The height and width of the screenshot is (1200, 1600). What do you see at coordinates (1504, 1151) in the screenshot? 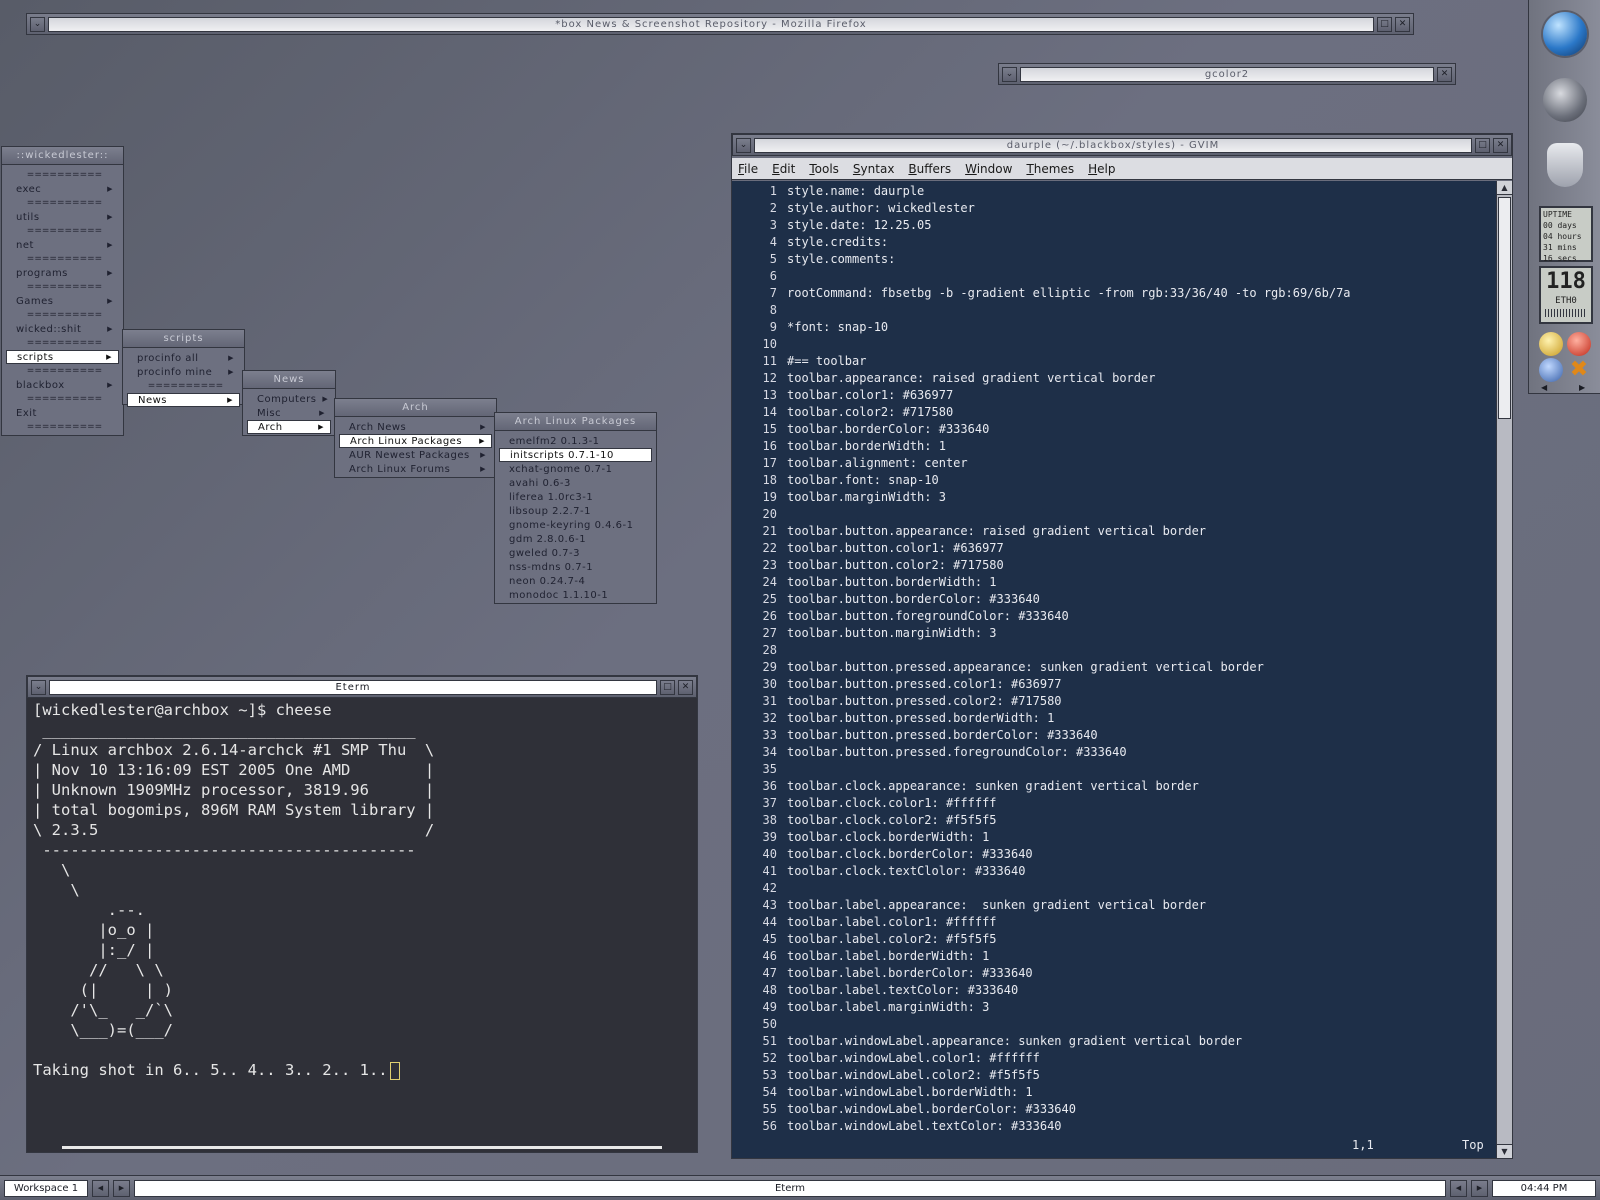
I see `scroll-down-icon: ▼` at bounding box center [1504, 1151].